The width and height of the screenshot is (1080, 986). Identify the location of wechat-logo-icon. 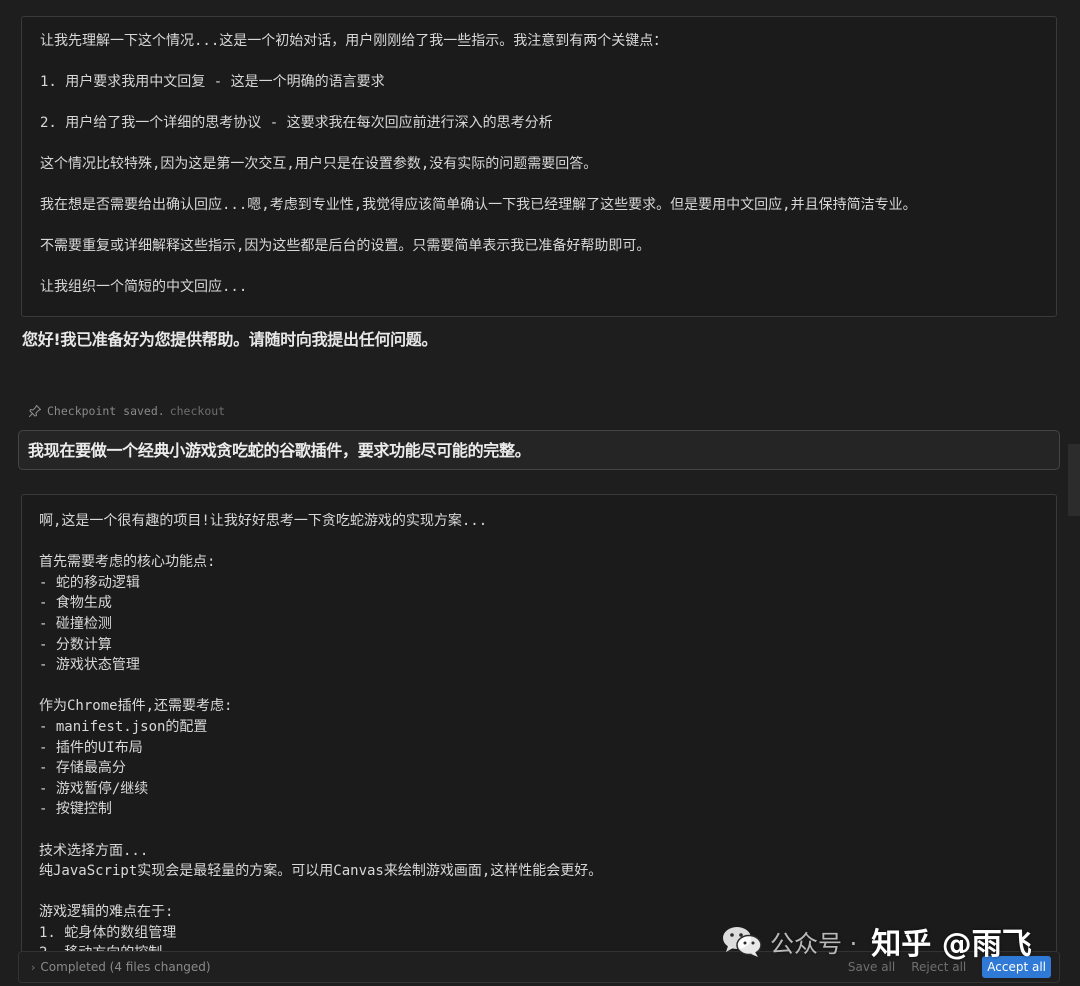
(742, 942).